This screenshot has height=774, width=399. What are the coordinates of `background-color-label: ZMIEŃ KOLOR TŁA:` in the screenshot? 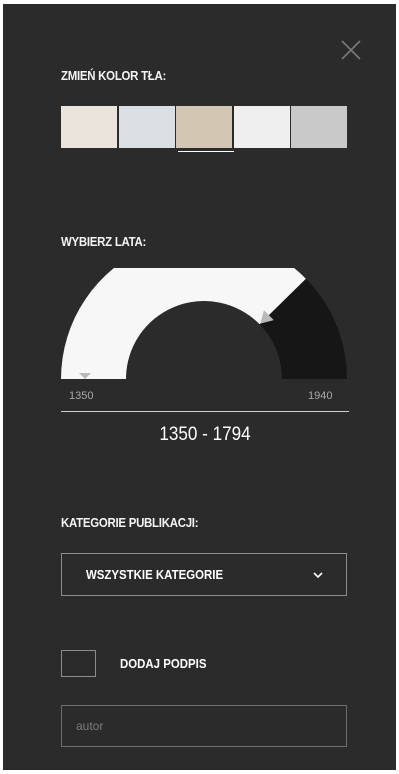 It's located at (114, 75).